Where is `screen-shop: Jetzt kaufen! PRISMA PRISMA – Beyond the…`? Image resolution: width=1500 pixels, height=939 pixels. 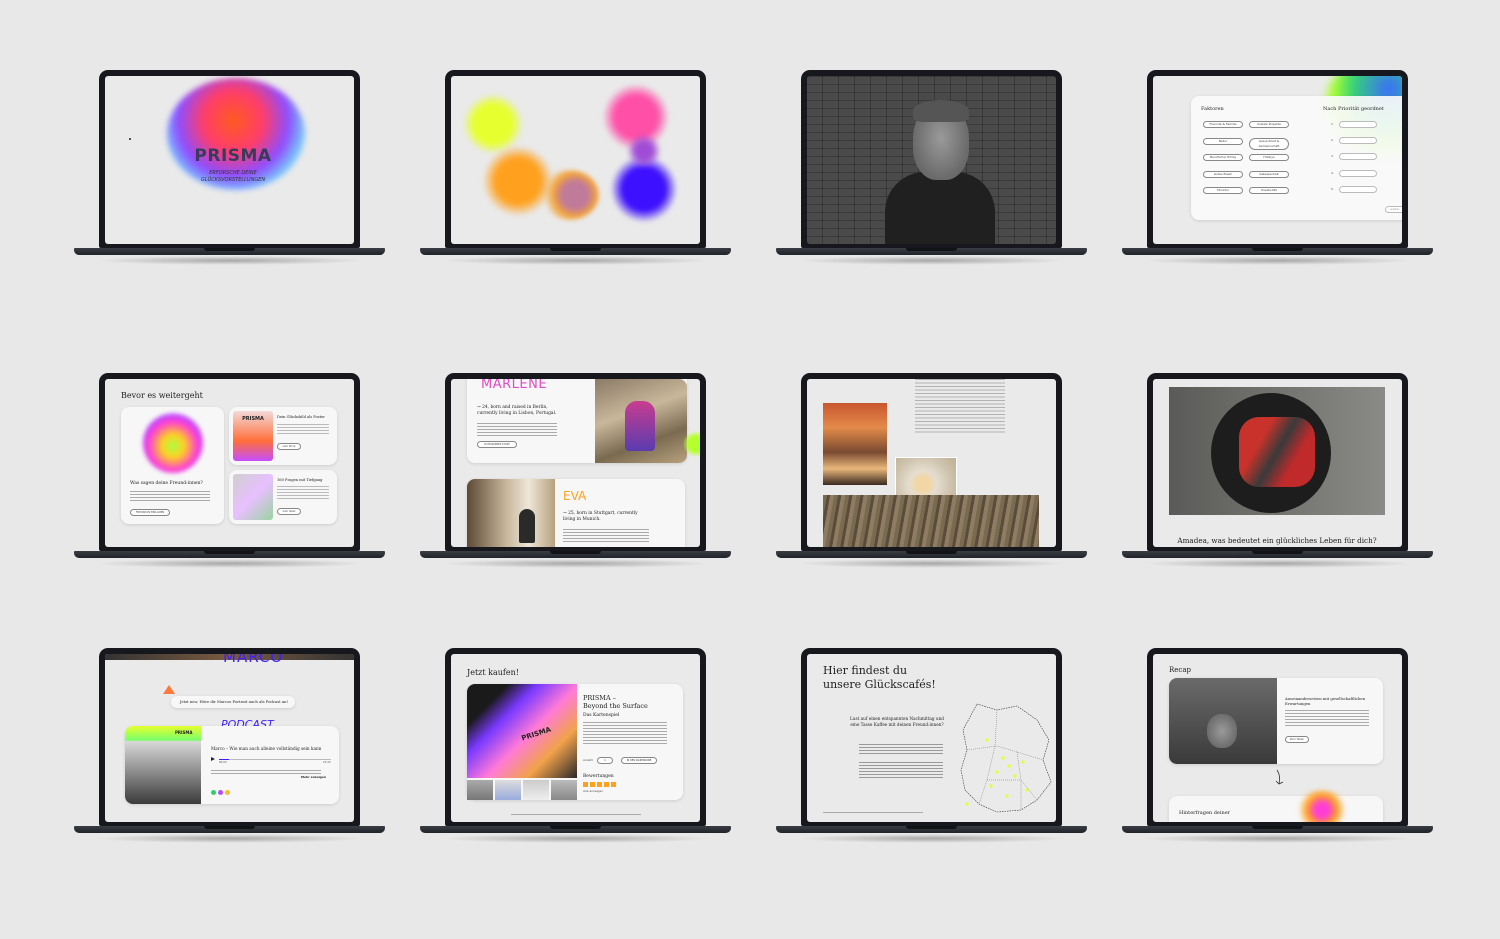 screen-shop: Jetzt kaufen! PRISMA PRISMA – Beyond the… is located at coordinates (575, 738).